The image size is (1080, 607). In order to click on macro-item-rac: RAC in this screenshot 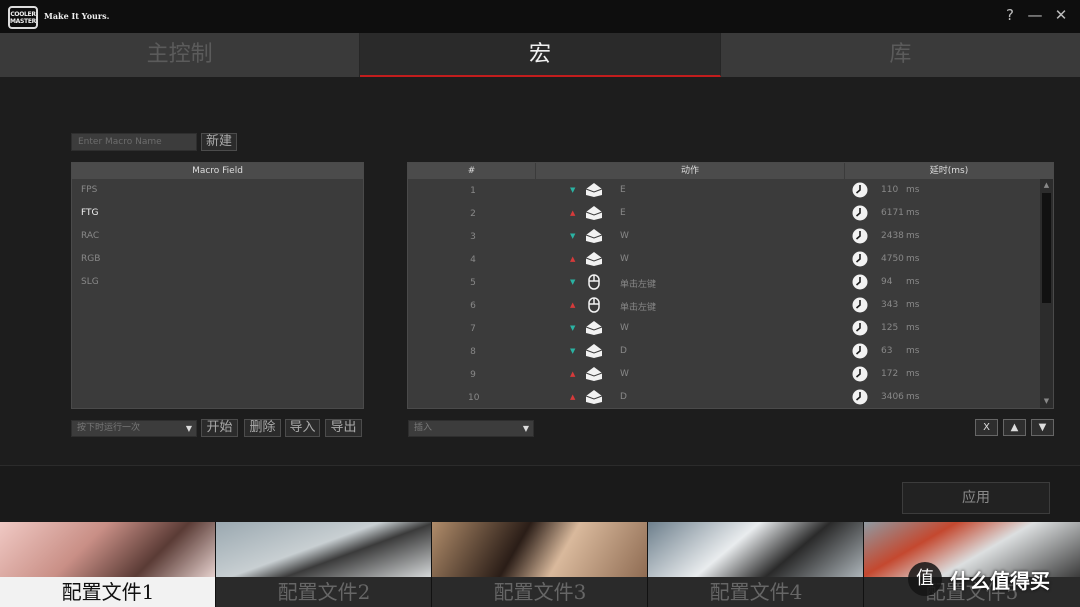, I will do `click(217, 236)`.